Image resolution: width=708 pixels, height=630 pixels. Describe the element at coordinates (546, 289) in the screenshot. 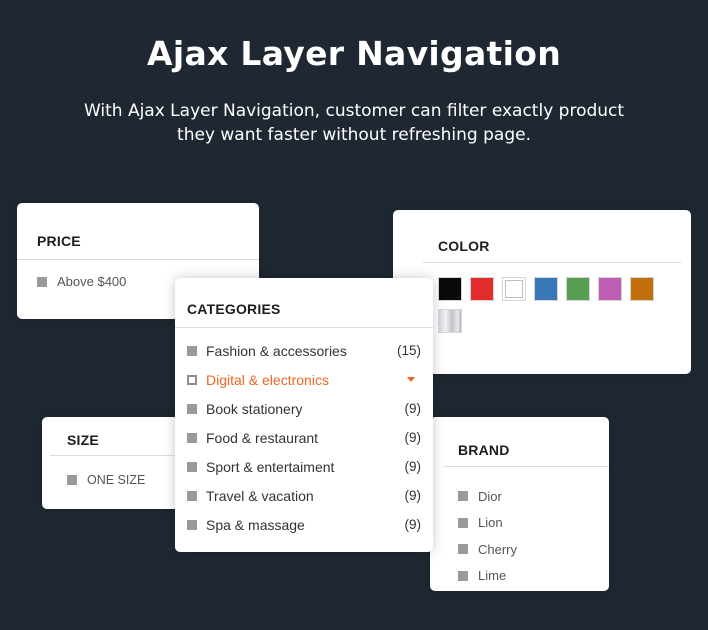

I see `color-swatch-blue` at that location.